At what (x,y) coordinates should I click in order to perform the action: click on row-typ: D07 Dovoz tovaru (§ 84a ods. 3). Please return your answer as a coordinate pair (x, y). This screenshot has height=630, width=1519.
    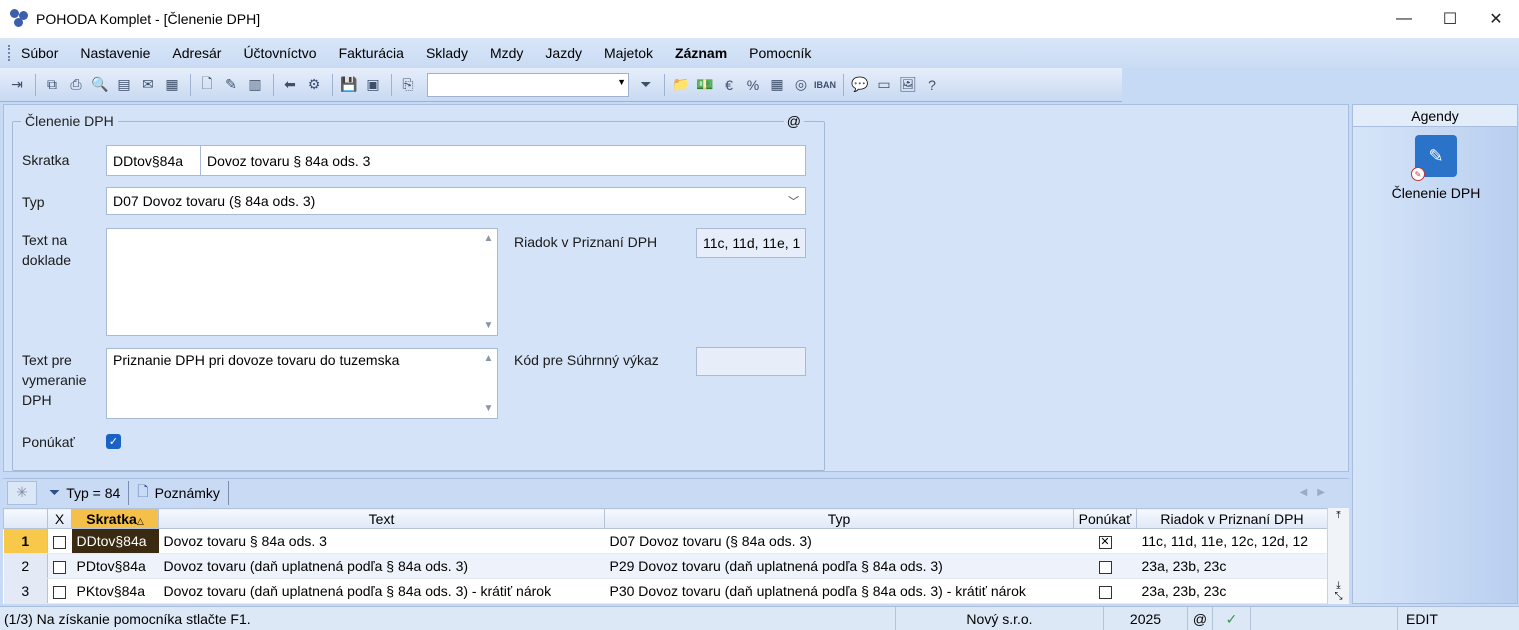
    Looking at the image, I should click on (839, 541).